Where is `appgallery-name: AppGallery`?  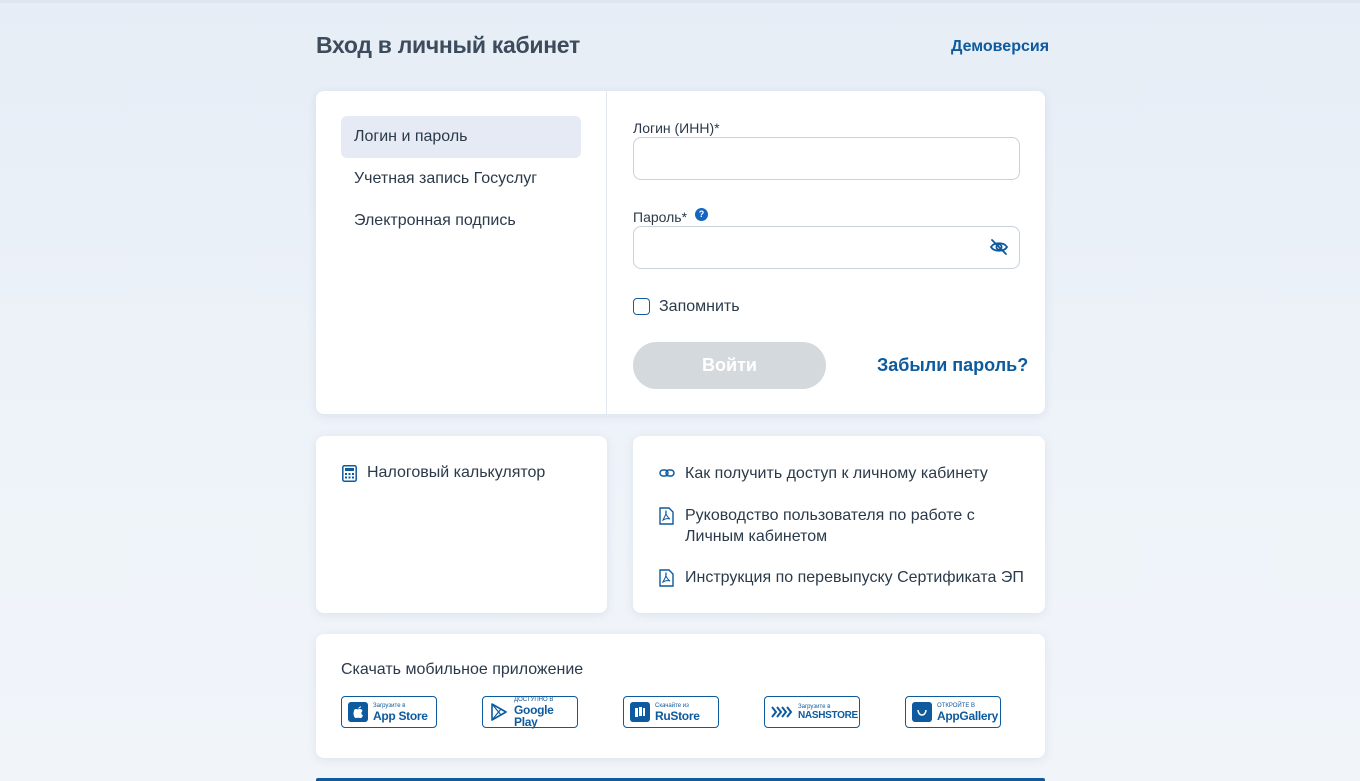
appgallery-name: AppGallery is located at coordinates (968, 715).